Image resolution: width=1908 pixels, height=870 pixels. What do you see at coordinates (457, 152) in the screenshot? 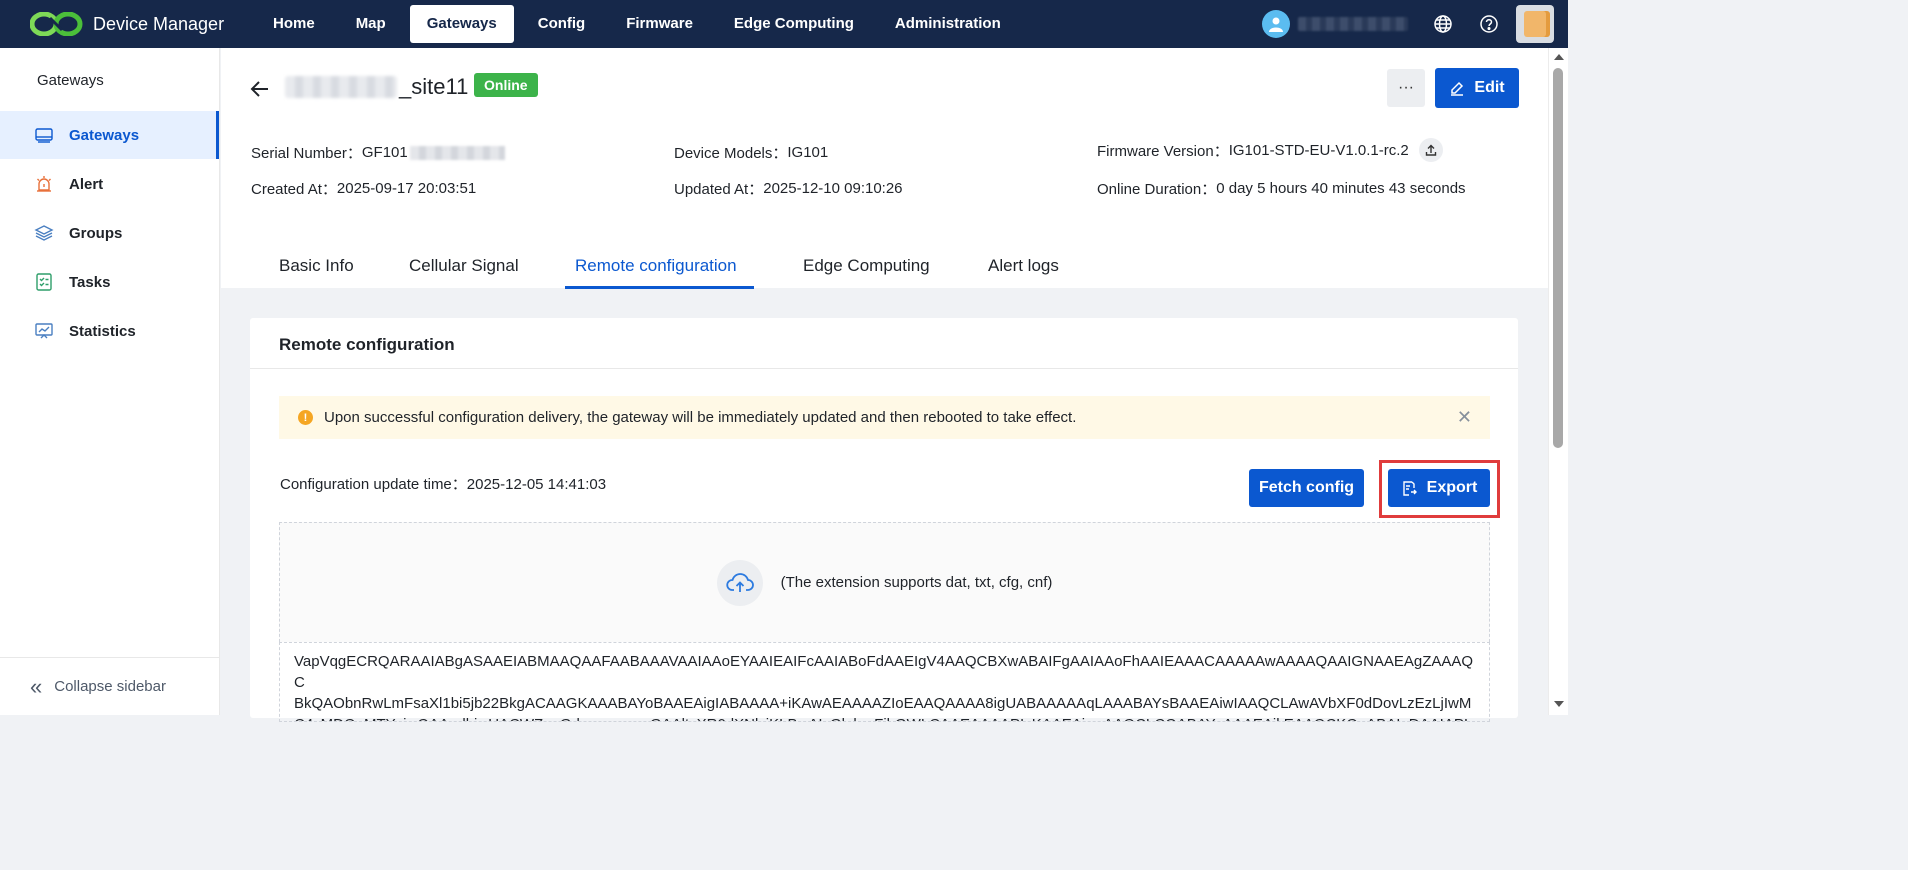
I see `serial-number-redacted` at bounding box center [457, 152].